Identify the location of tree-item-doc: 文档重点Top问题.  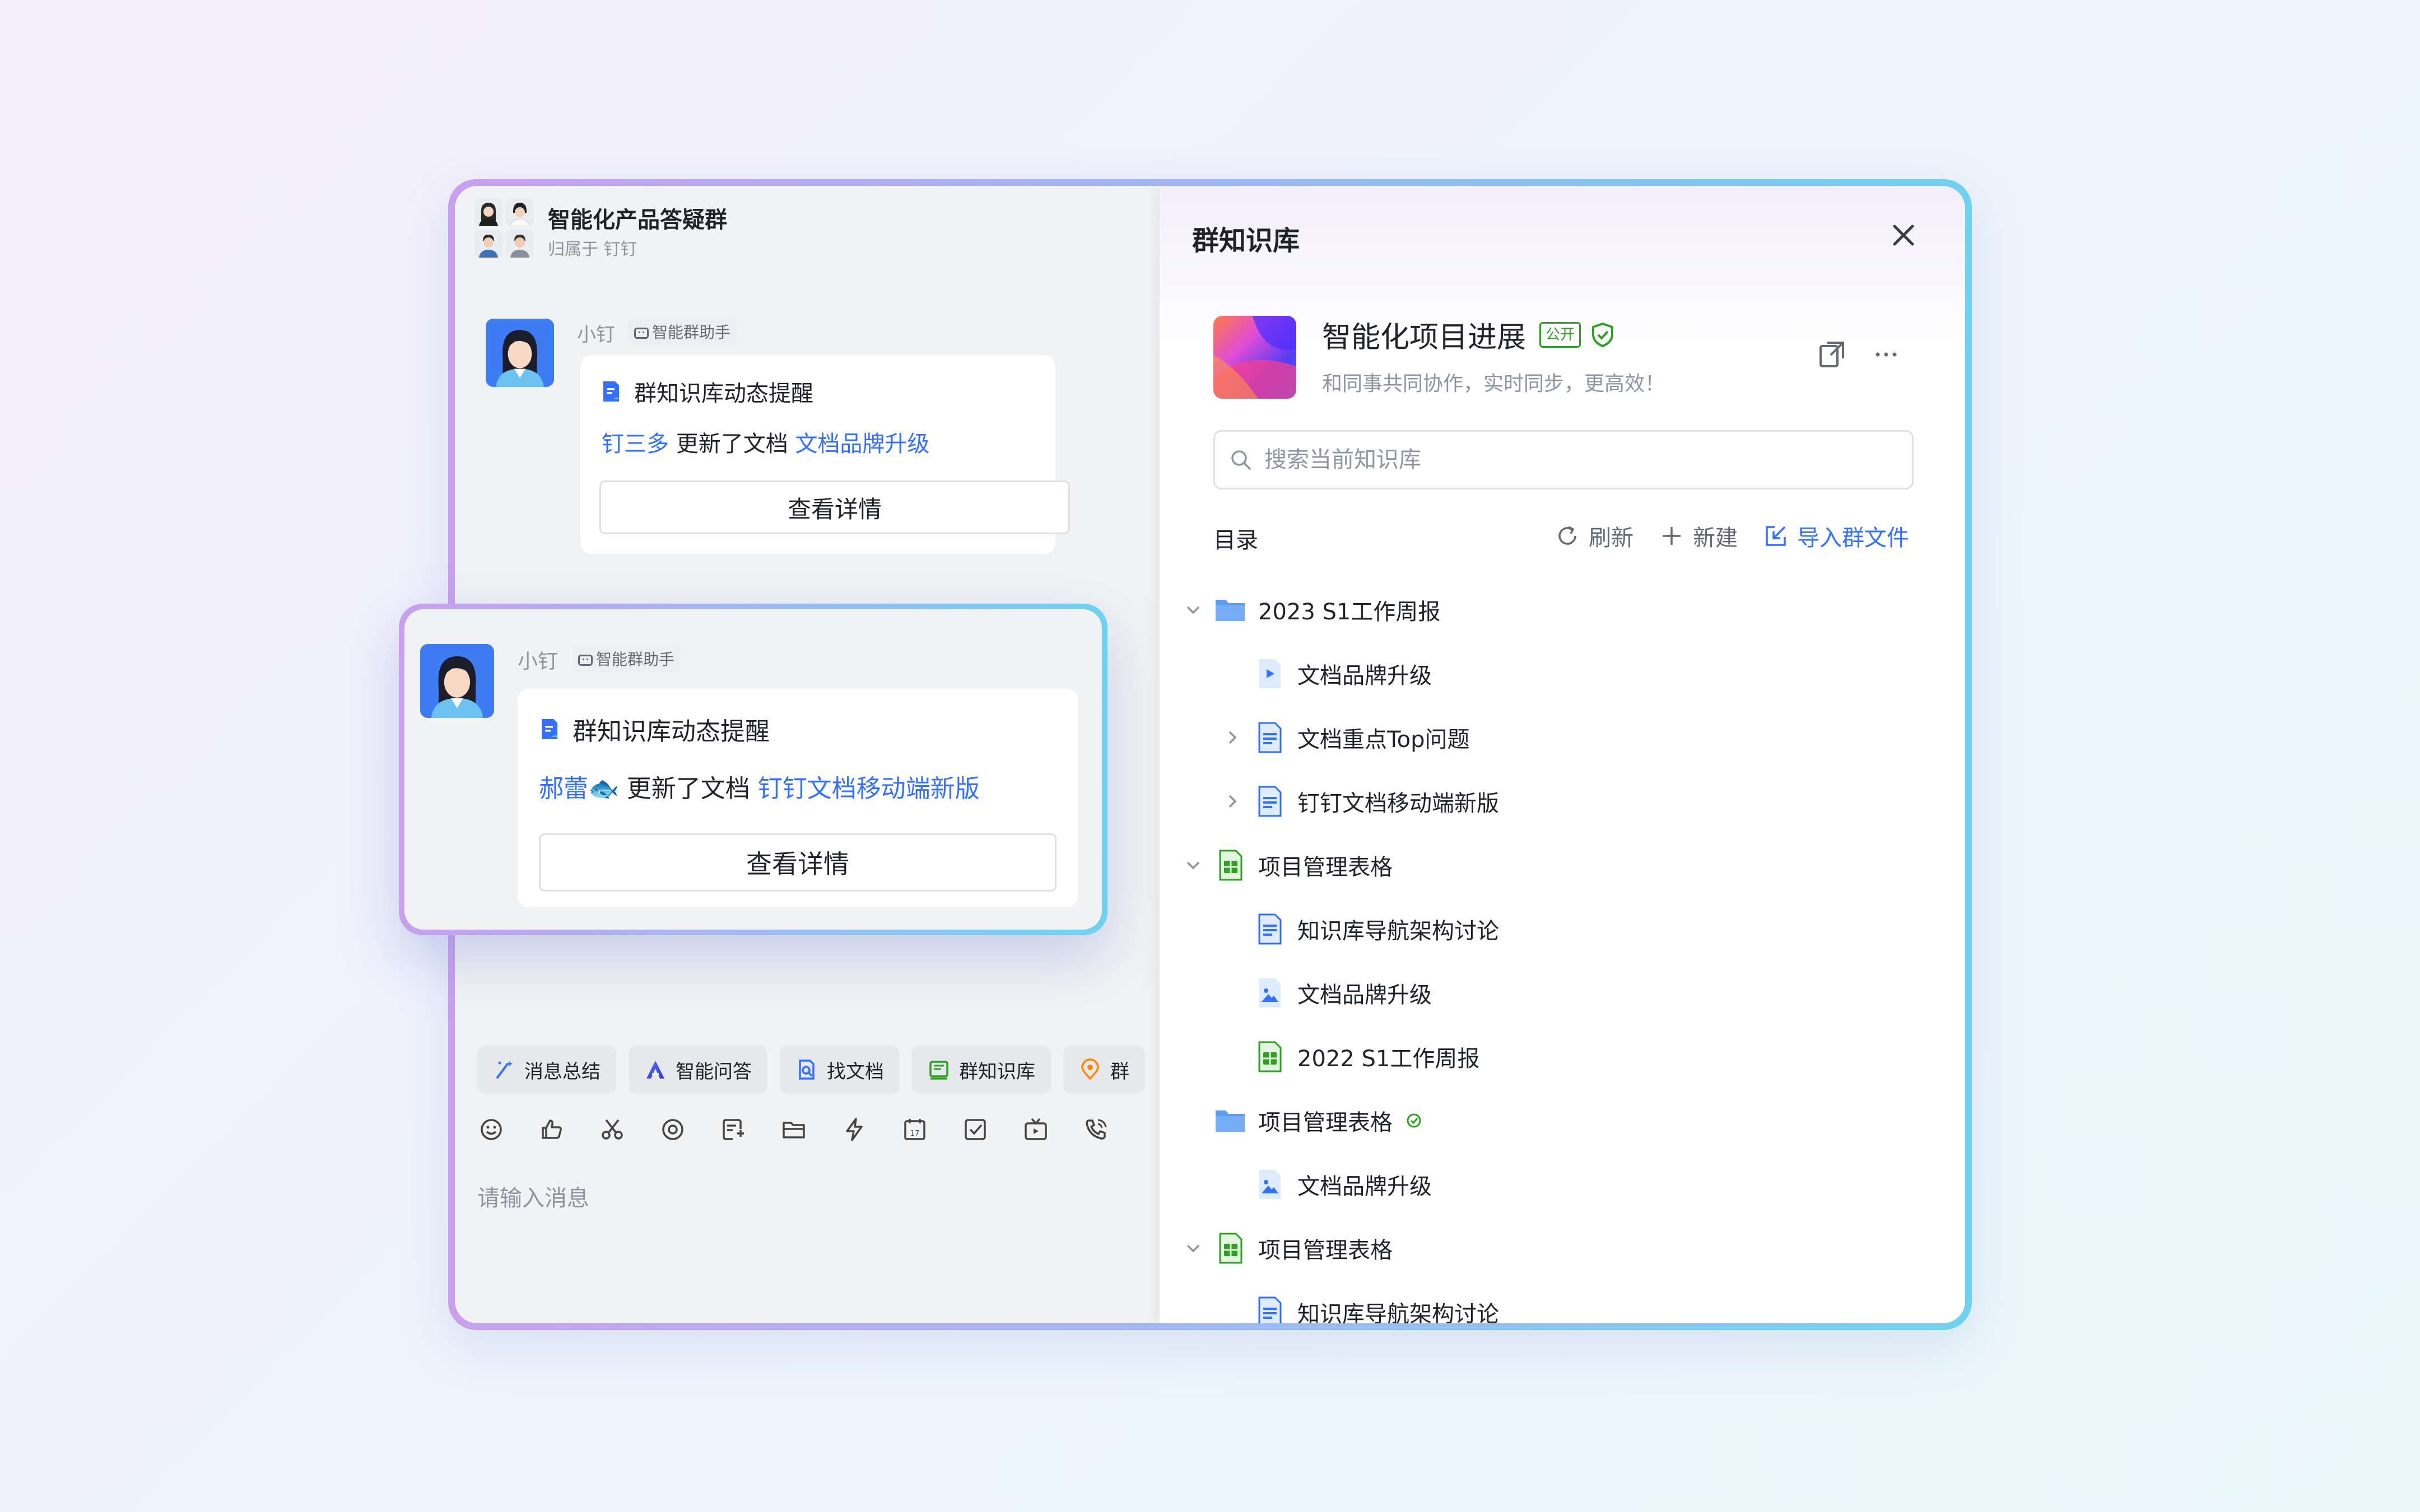
(1562, 738).